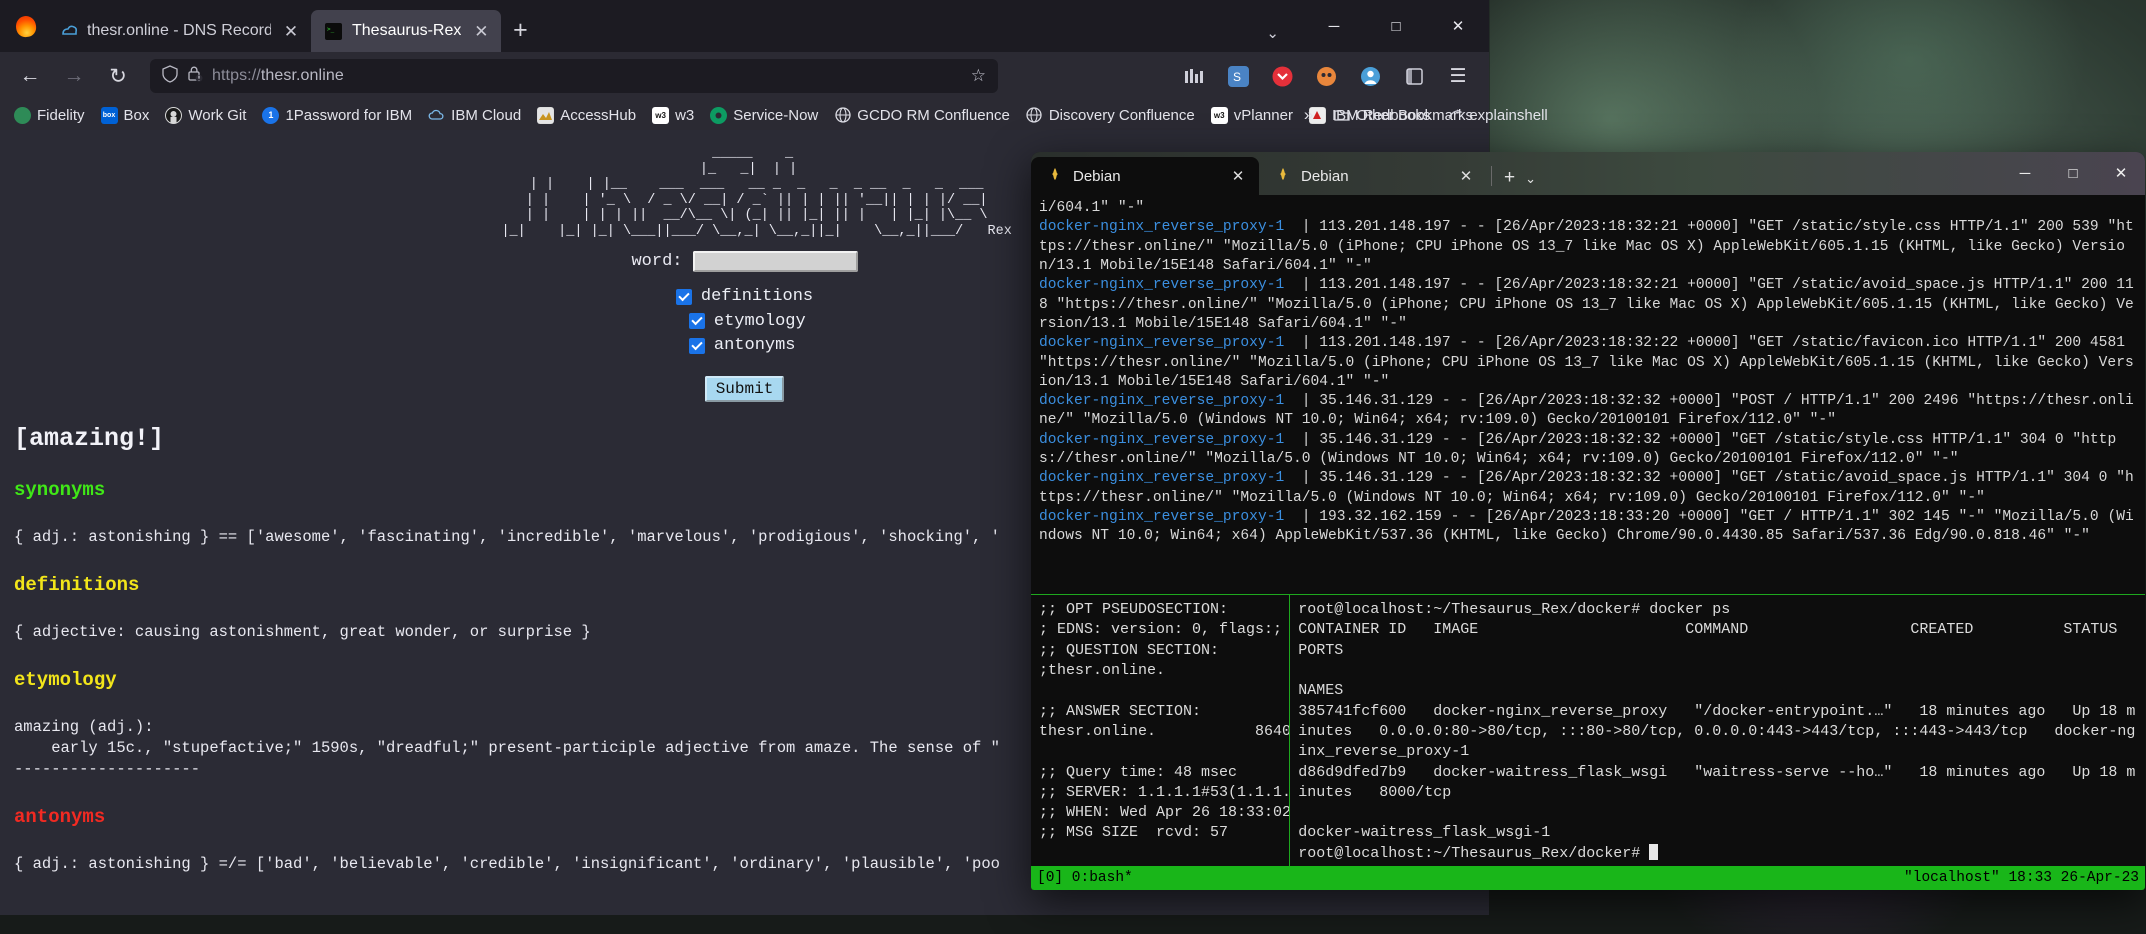  I want to click on terminal-tab-1: Debian ✕, so click(1373, 176).